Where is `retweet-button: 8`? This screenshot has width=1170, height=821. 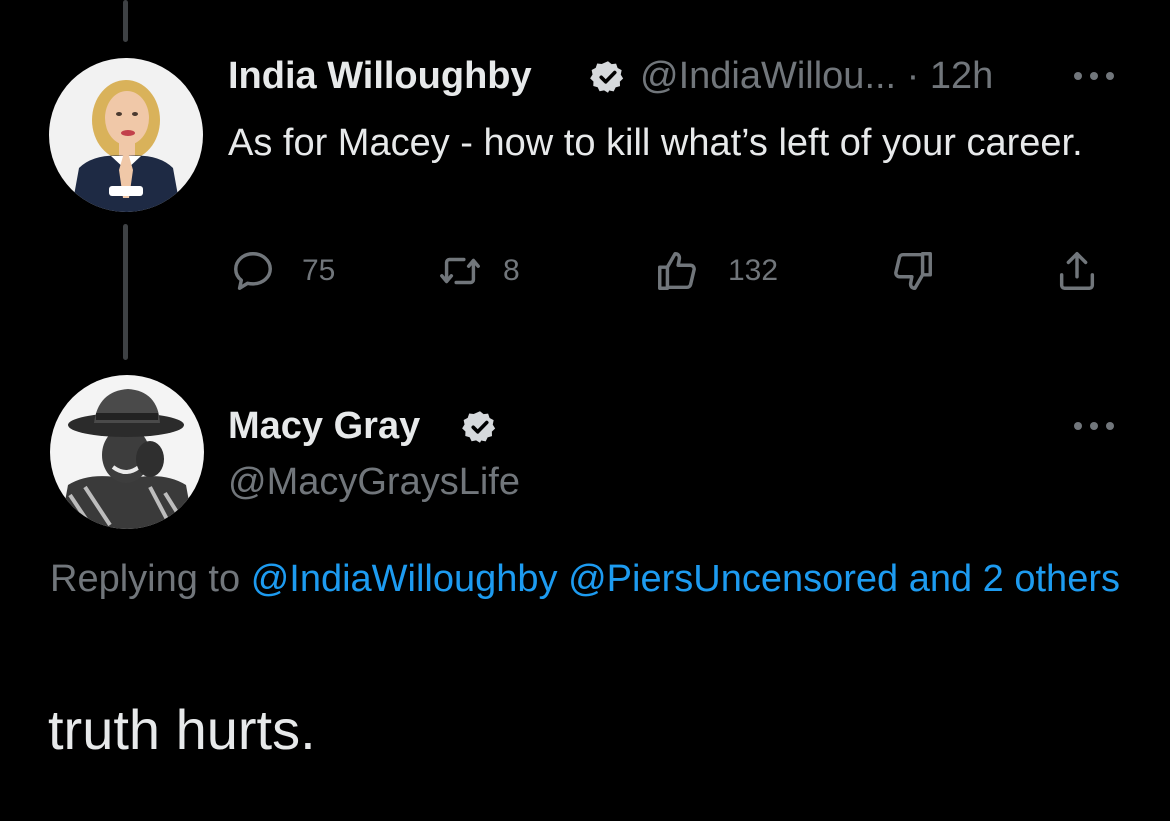
retweet-button: 8 is located at coordinates (478, 271).